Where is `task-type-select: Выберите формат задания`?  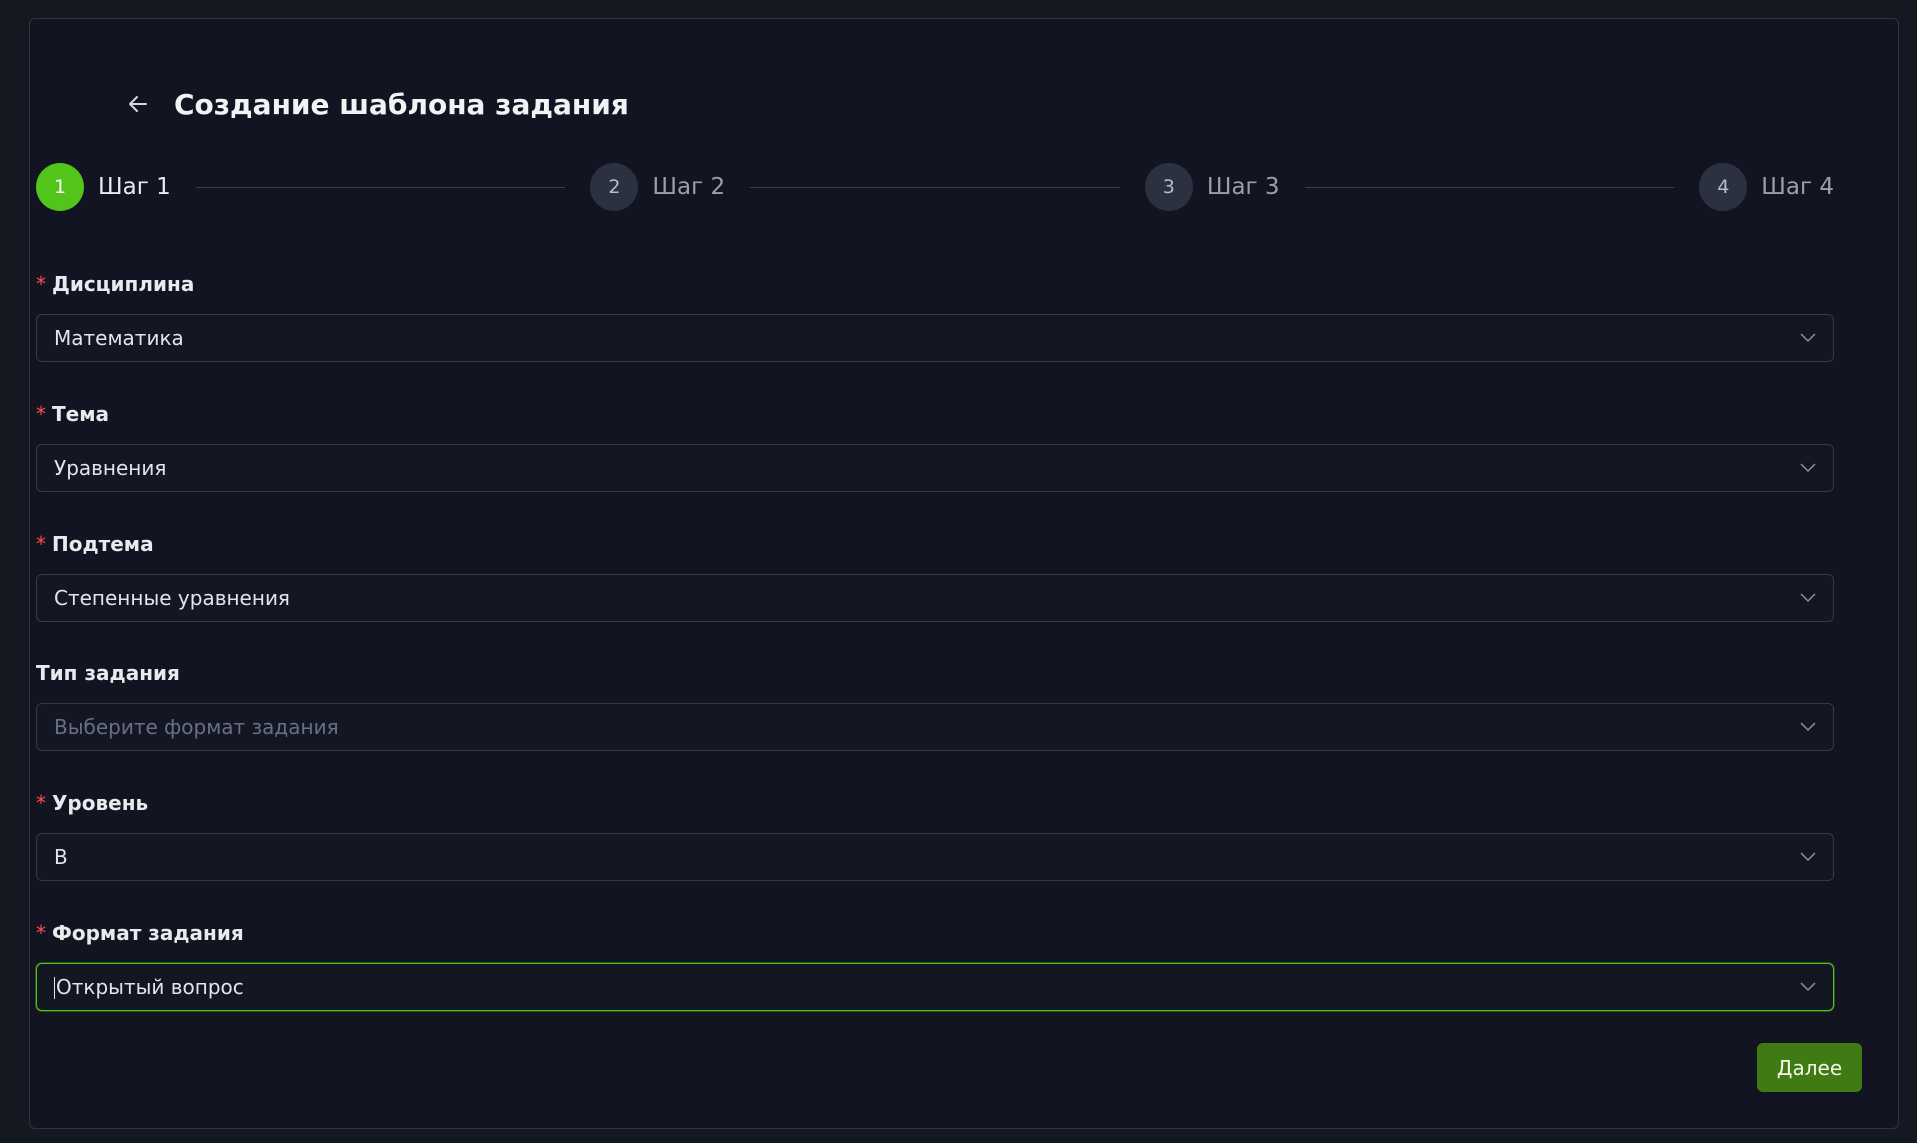 task-type-select: Выберите формат задания is located at coordinates (935, 727).